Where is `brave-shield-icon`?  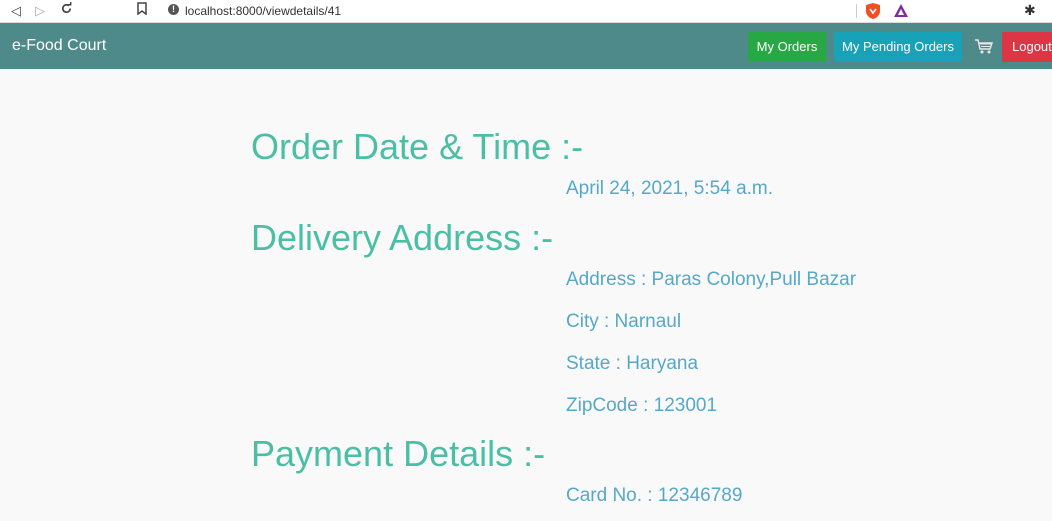
brave-shield-icon is located at coordinates (873, 11).